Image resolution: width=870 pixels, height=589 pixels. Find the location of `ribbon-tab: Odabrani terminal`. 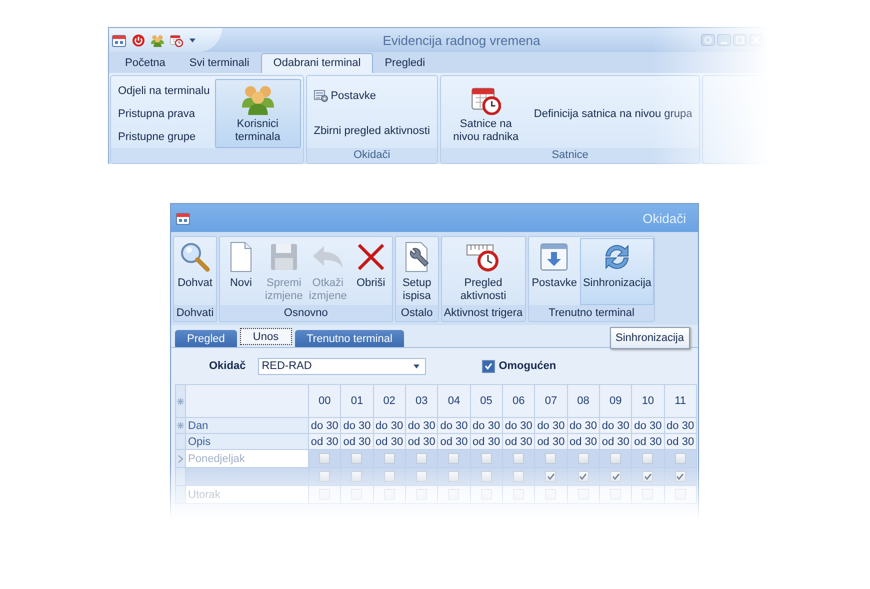

ribbon-tab: Odabrani terminal is located at coordinates (317, 63).